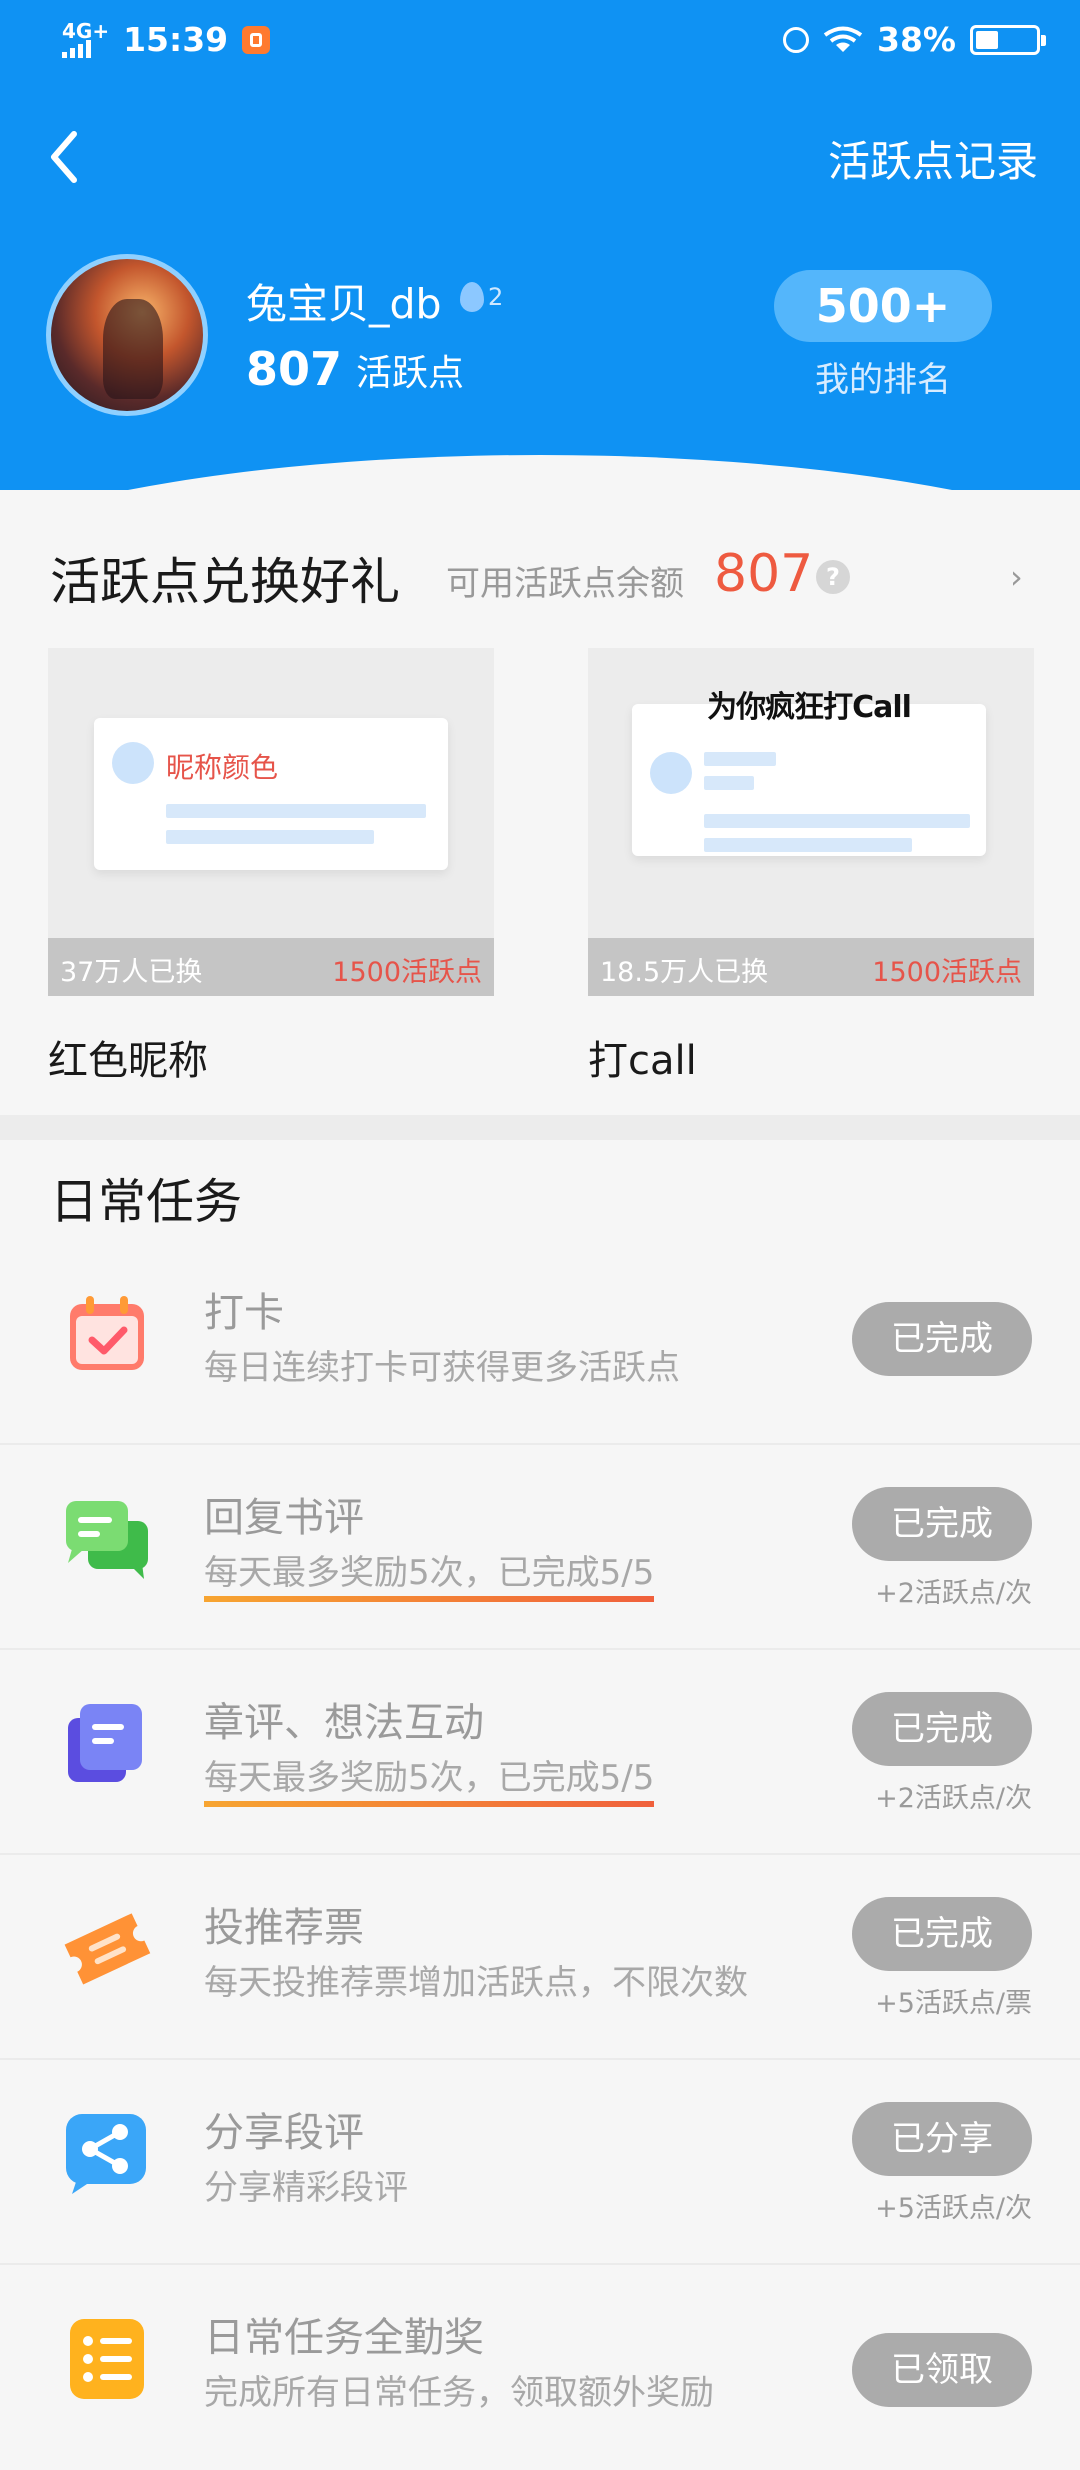 The image size is (1080, 2470). I want to click on task-row-full-attendance: 日常任务全勤奖 完成所有日常任务，领取额外奖励 已领取, so click(540, 2367).